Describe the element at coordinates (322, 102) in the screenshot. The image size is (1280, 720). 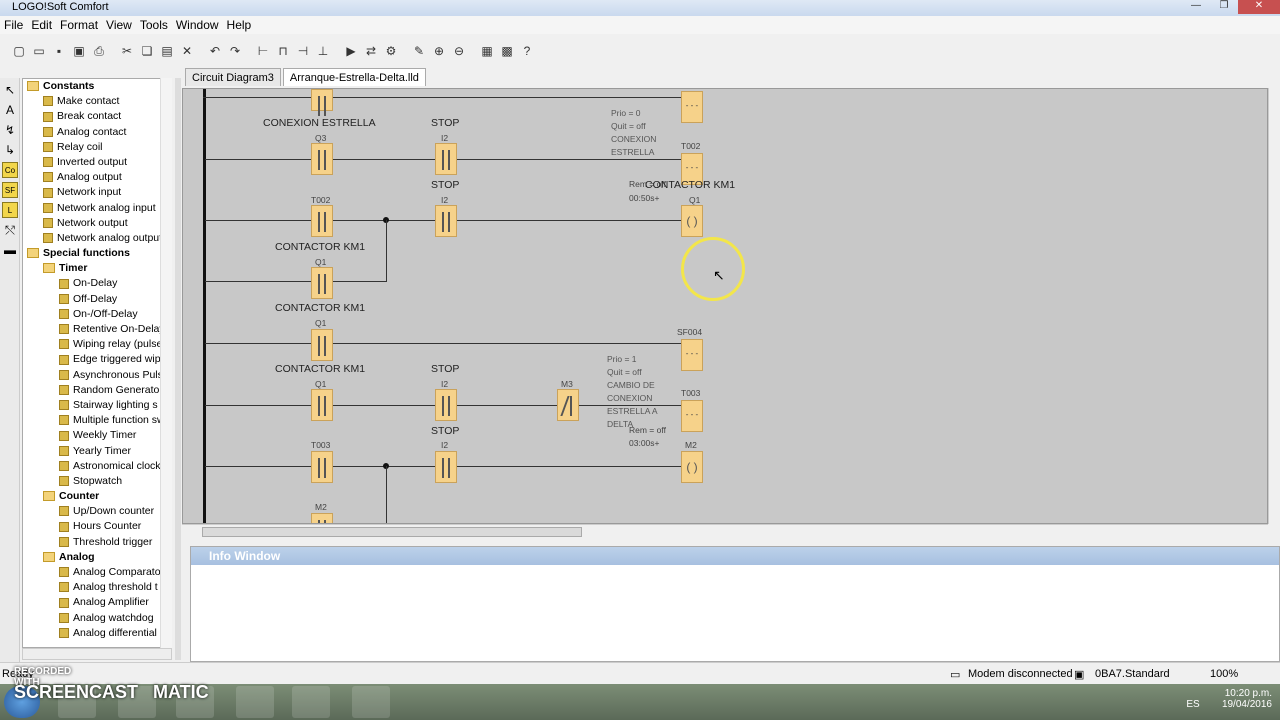
I see `contact-block` at that location.